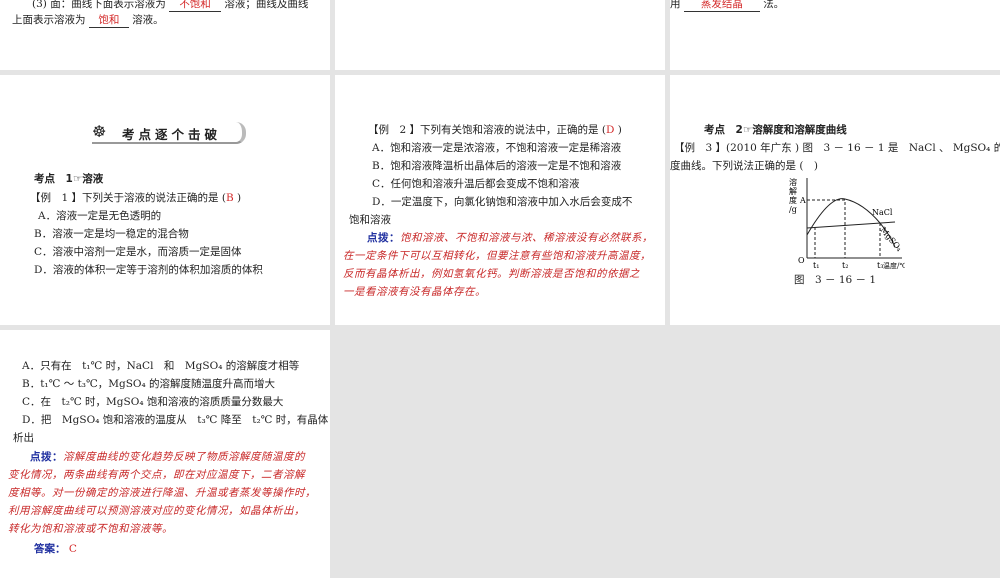  Describe the element at coordinates (675, 5) in the screenshot. I see `text: 用` at that location.